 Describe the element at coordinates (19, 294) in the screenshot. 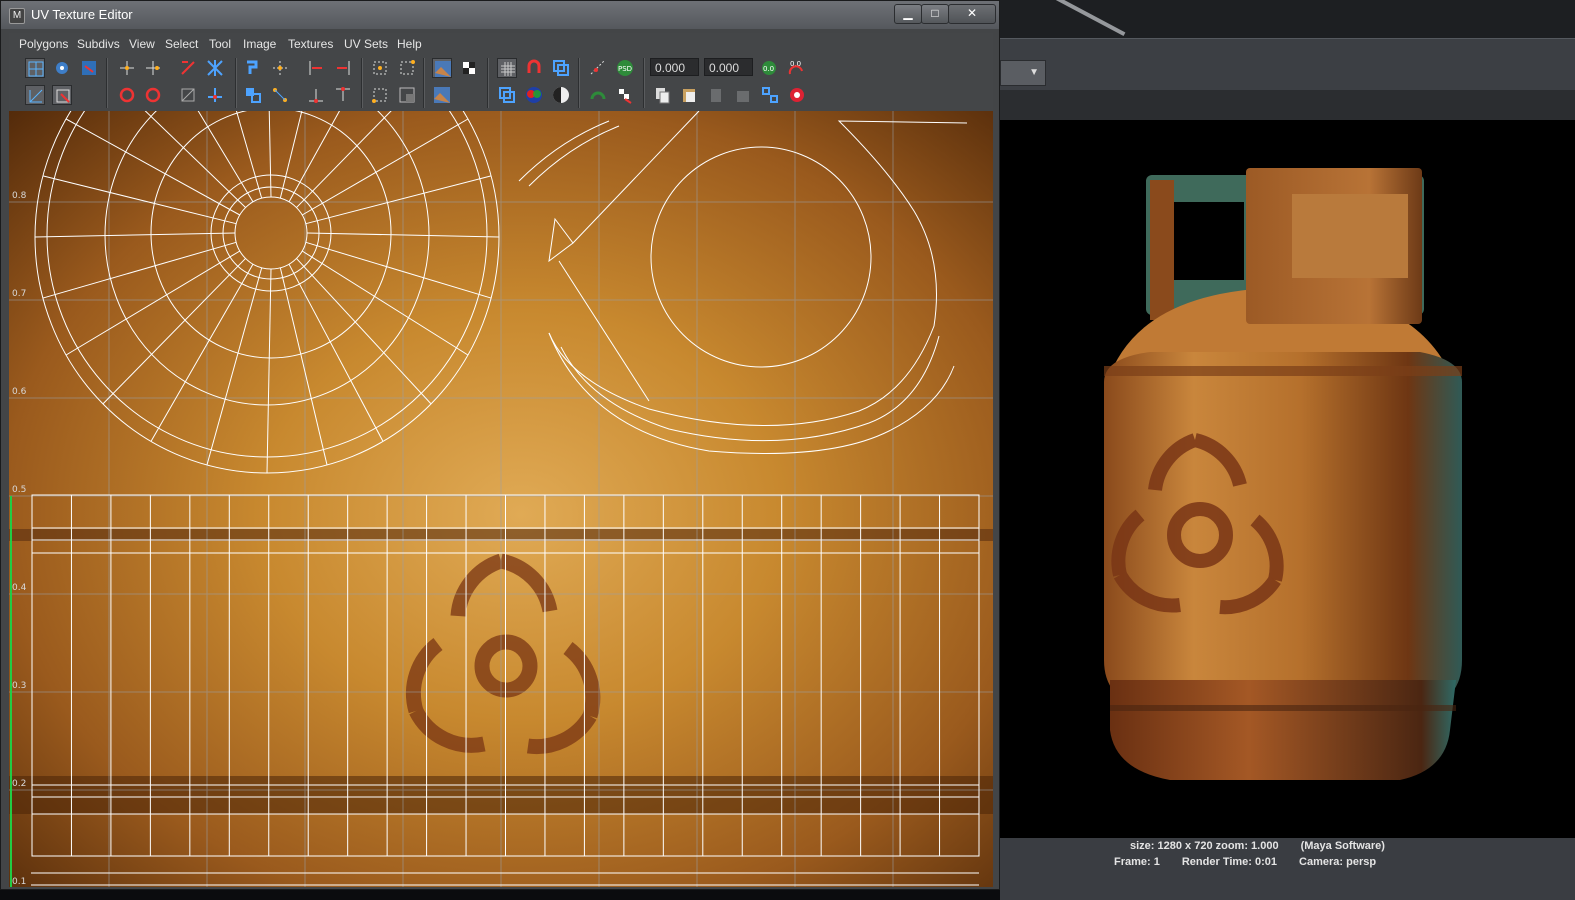

I see `v-axis-label: 0.7` at that location.